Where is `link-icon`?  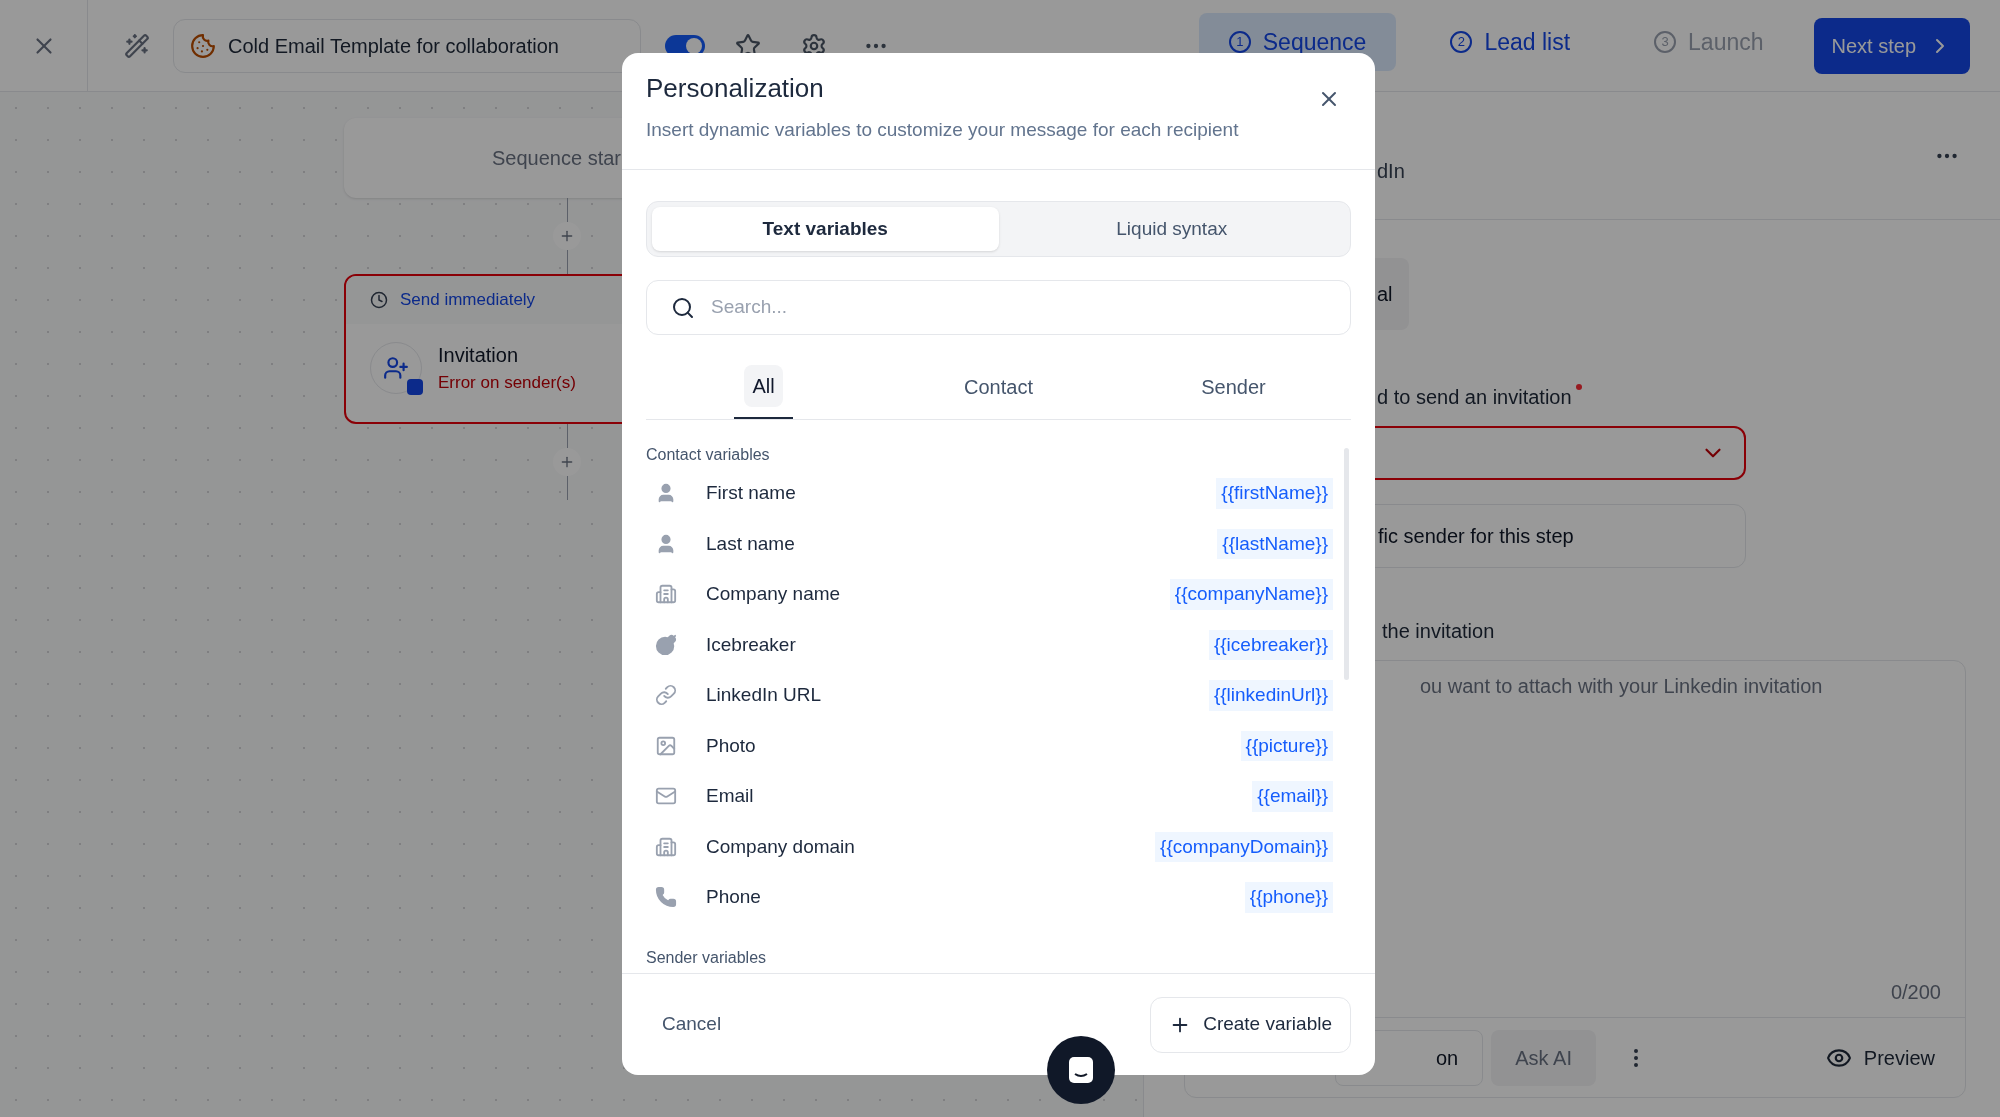 link-icon is located at coordinates (666, 695).